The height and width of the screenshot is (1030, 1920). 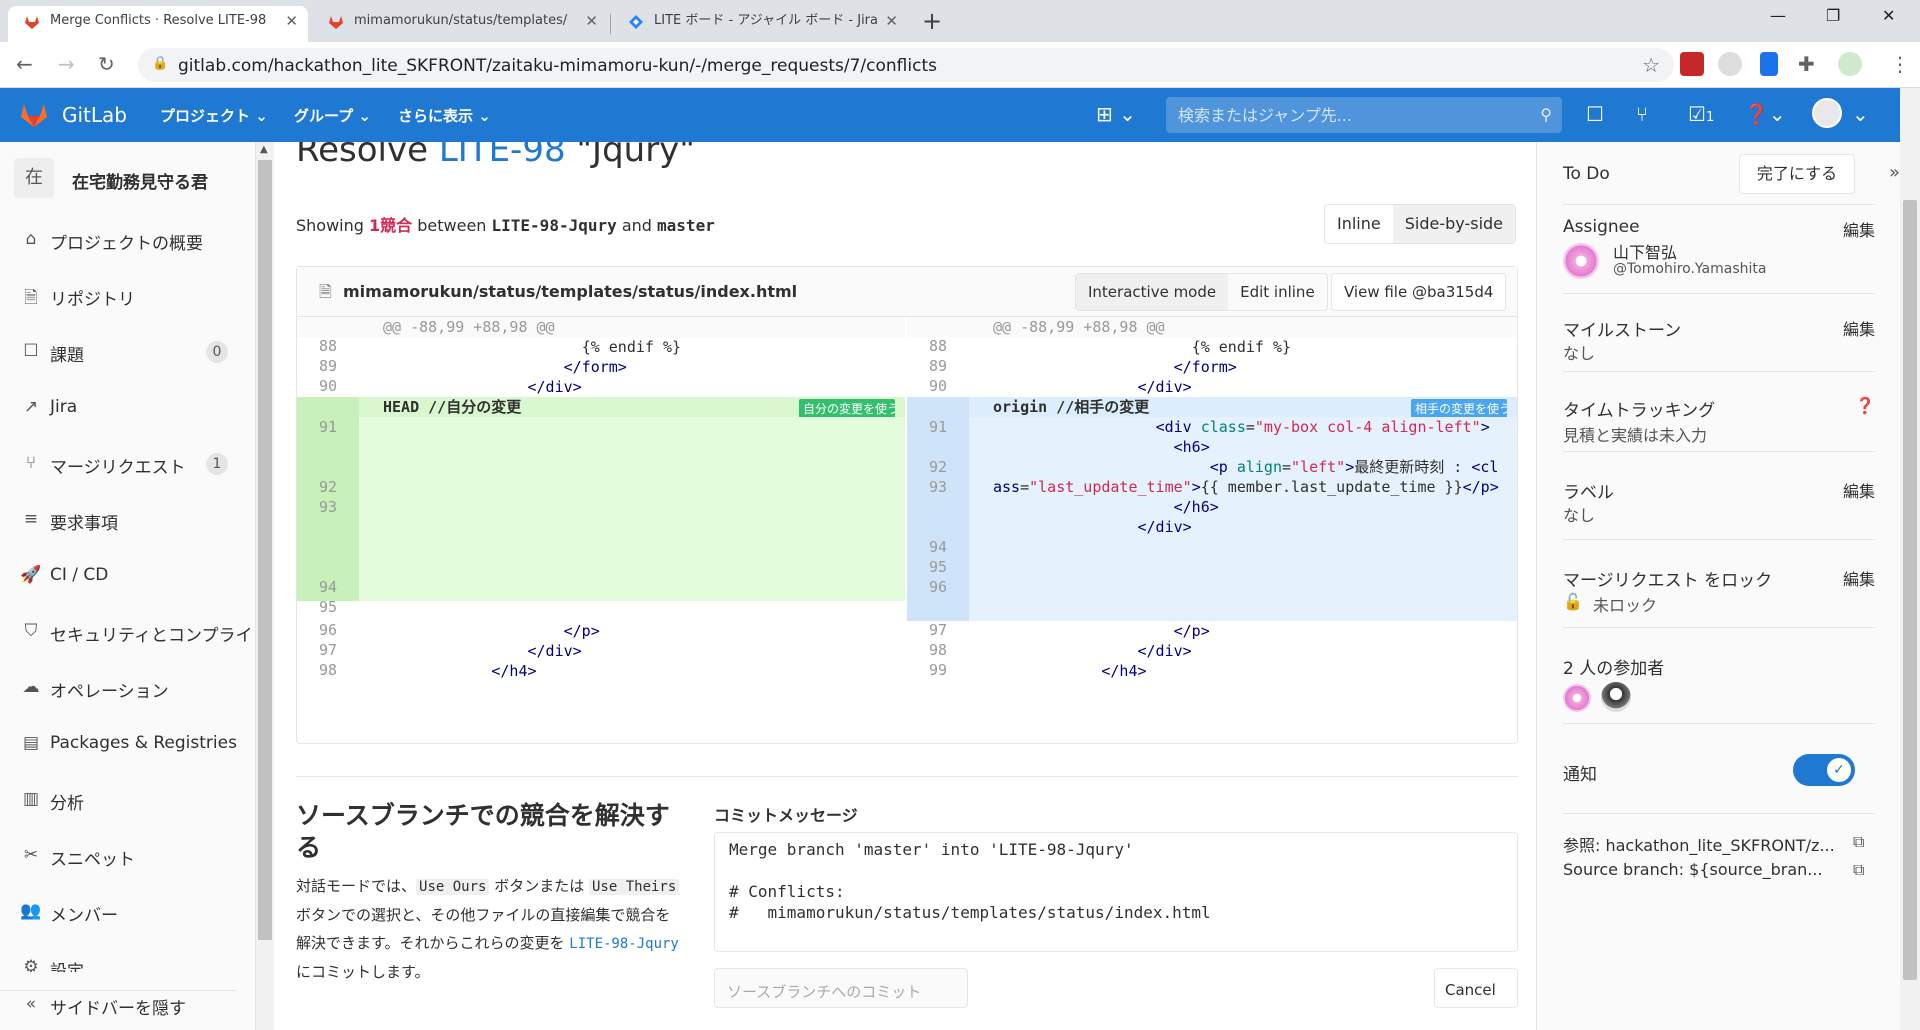 I want to click on close-window-icon: ✕, so click(x=1888, y=15).